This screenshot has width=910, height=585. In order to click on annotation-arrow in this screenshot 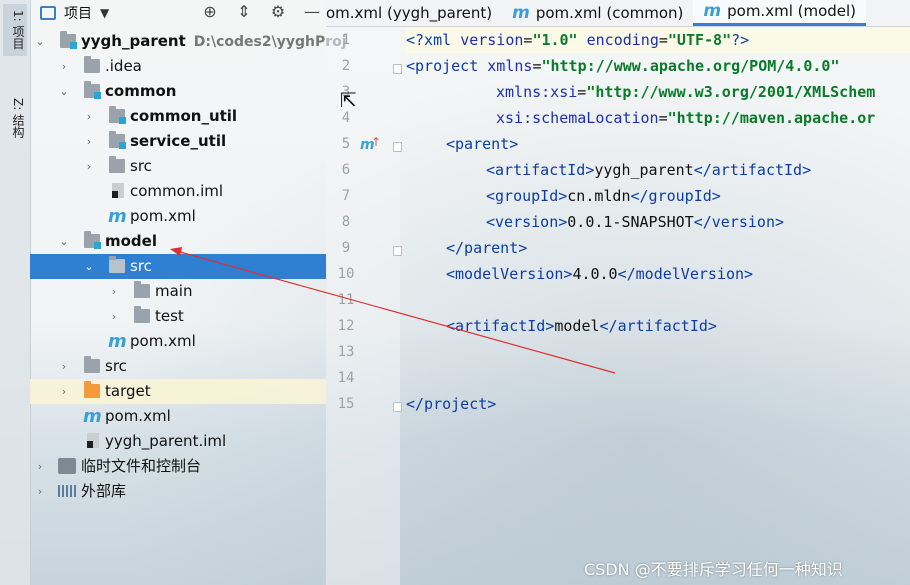, I will do `click(393, 310)`.